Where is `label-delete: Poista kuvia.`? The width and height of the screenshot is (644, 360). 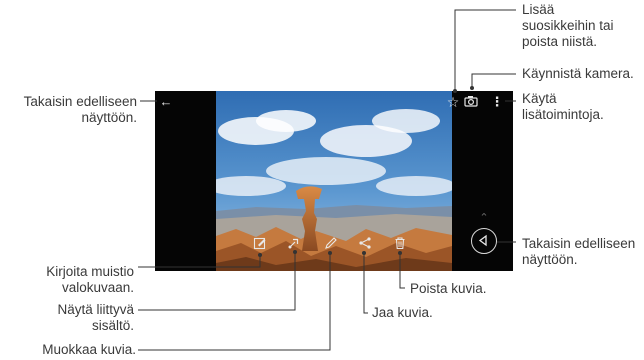
label-delete: Poista kuvia. is located at coordinates (448, 288).